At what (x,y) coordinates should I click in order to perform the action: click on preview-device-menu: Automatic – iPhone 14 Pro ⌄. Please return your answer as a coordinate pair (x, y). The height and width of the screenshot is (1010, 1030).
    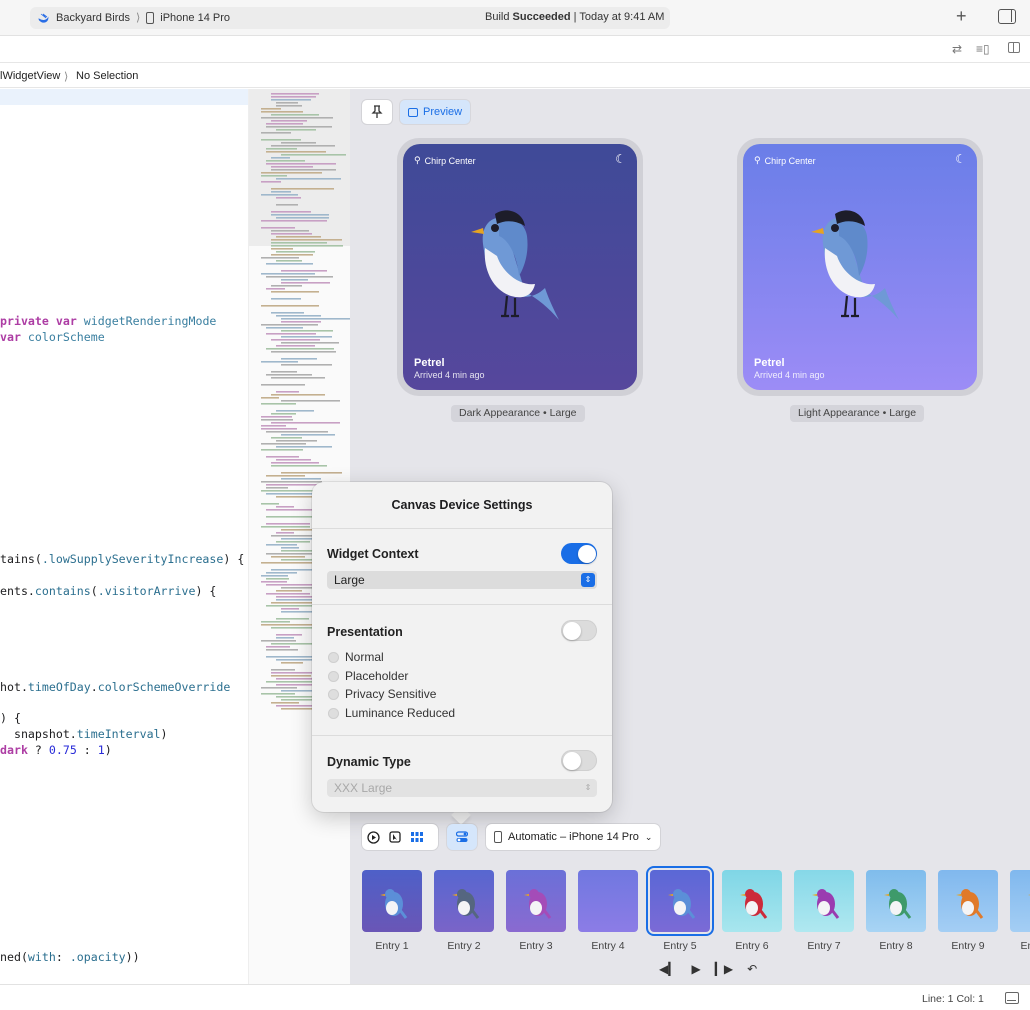
    Looking at the image, I should click on (573, 837).